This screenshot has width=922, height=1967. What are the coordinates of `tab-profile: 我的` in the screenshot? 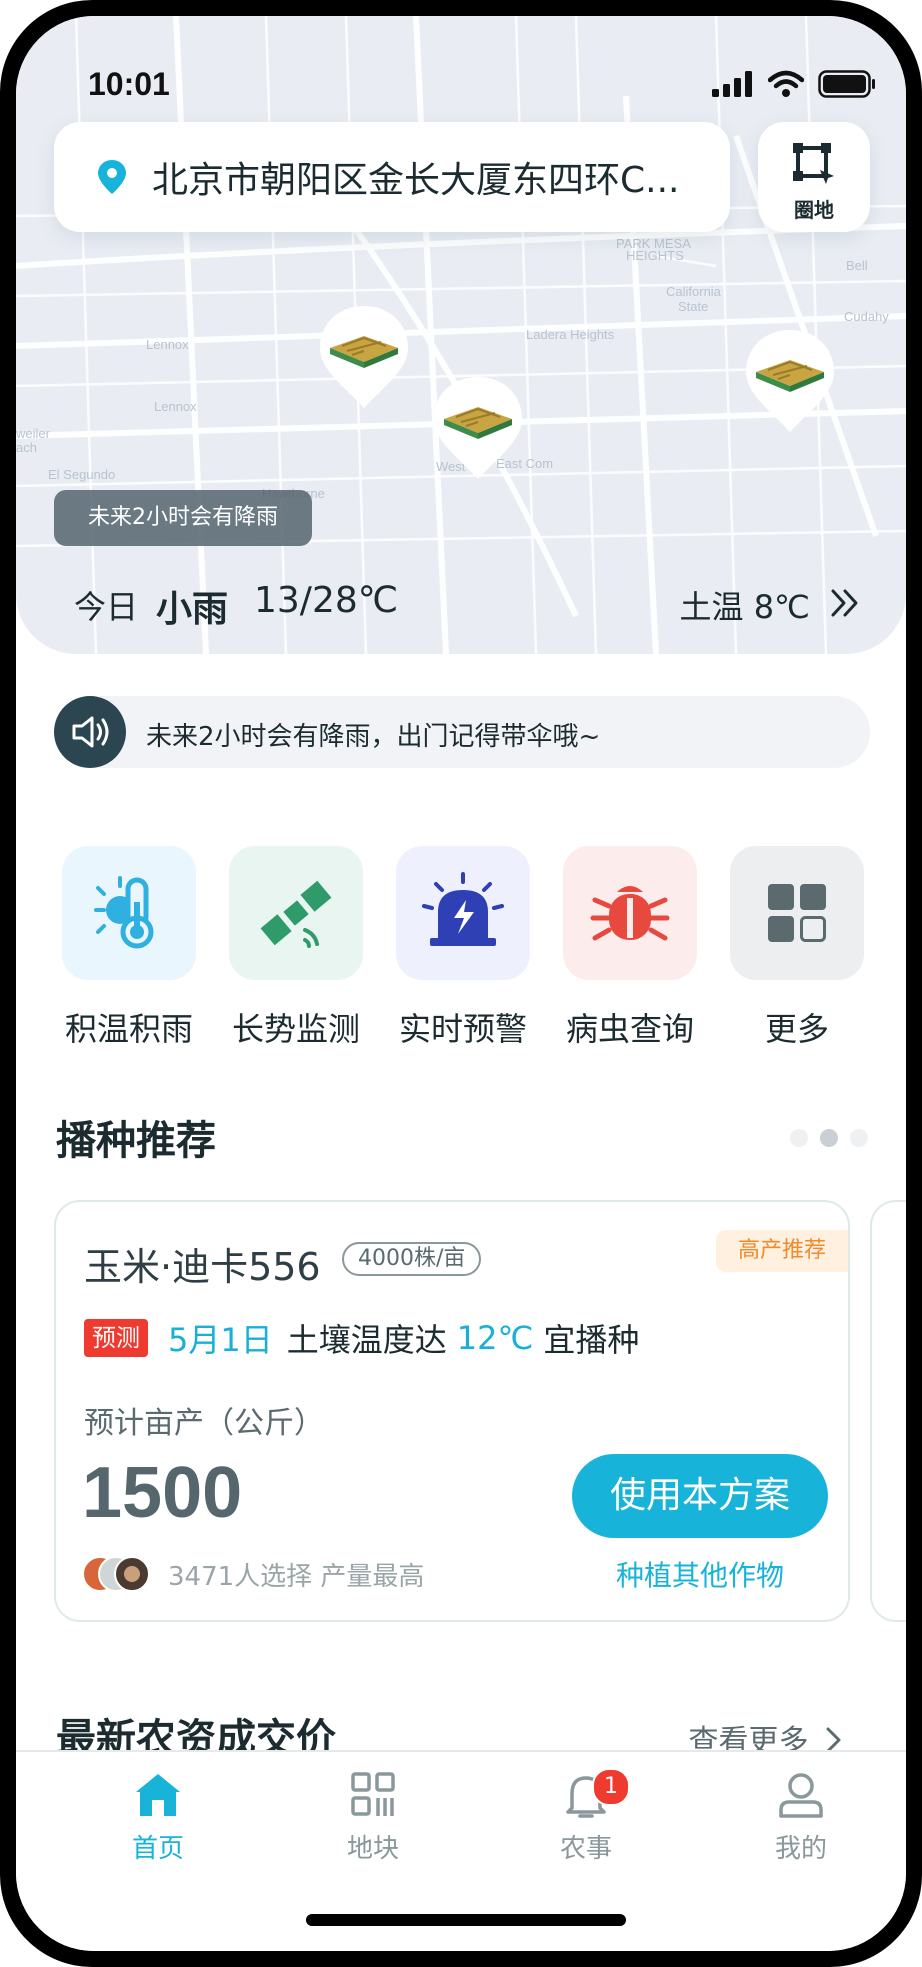 It's located at (801, 1817).